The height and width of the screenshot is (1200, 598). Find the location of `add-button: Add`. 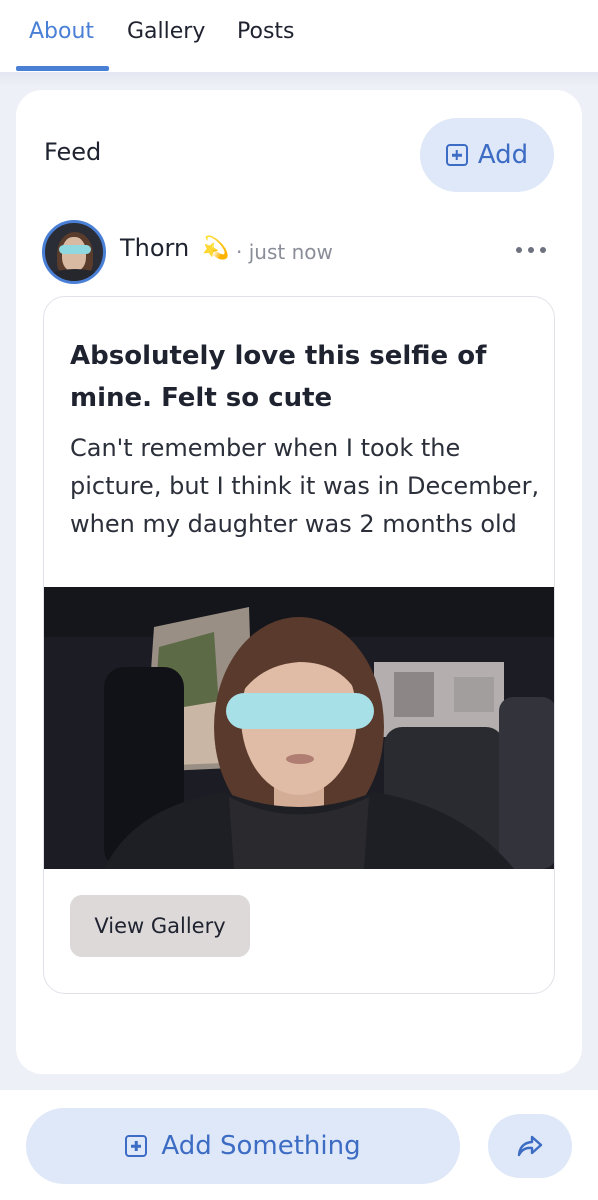

add-button: Add is located at coordinates (487, 155).